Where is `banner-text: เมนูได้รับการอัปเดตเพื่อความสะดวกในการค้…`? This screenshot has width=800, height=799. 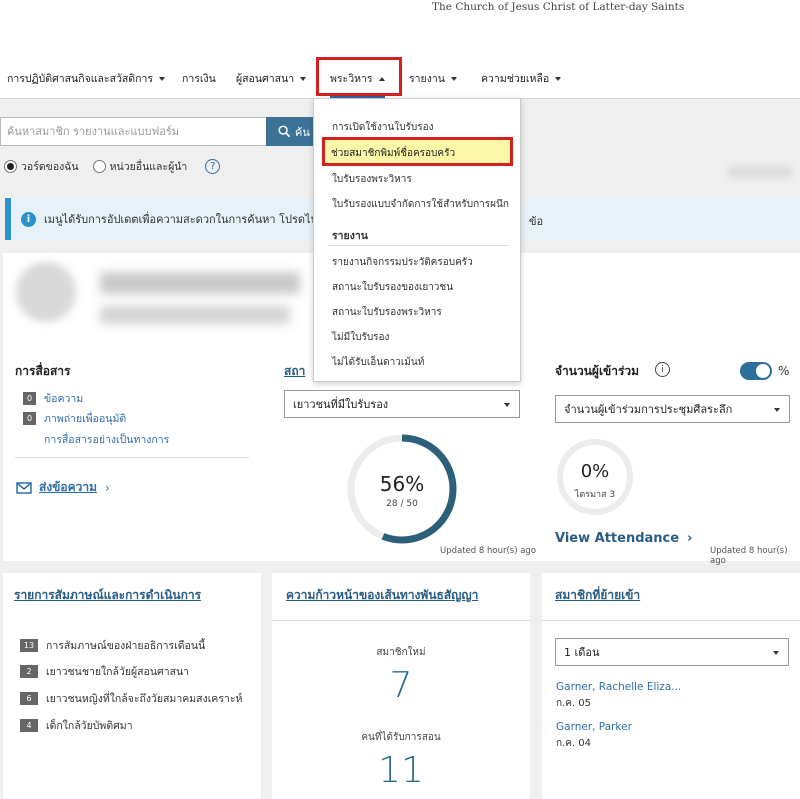 banner-text: เมนูได้รับการอัปเดตเพื่อความสะดวกในการค้… is located at coordinates (181, 219).